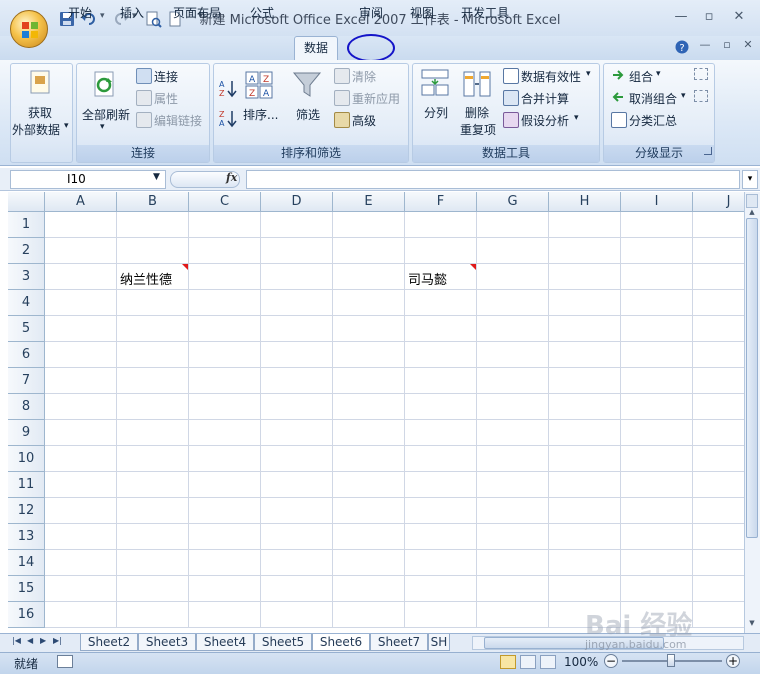 The height and width of the screenshot is (674, 760). Describe the element at coordinates (88, 179) in the screenshot. I see `name-box: I10` at that location.